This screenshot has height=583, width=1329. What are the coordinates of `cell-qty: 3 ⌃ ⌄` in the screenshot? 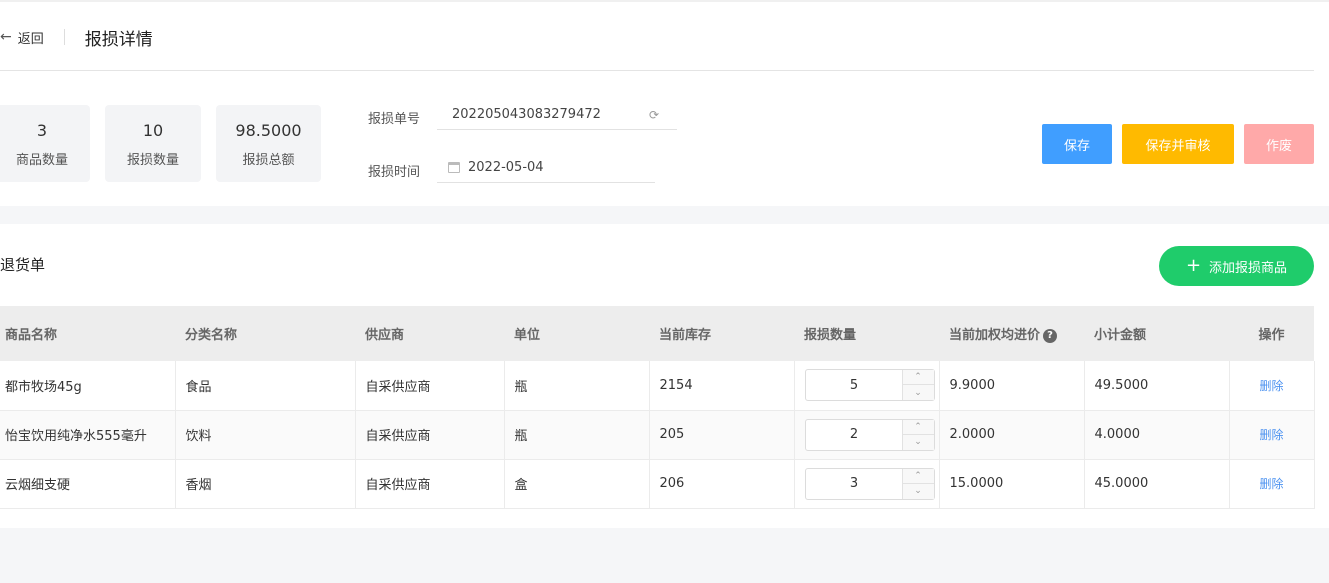 It's located at (867, 484).